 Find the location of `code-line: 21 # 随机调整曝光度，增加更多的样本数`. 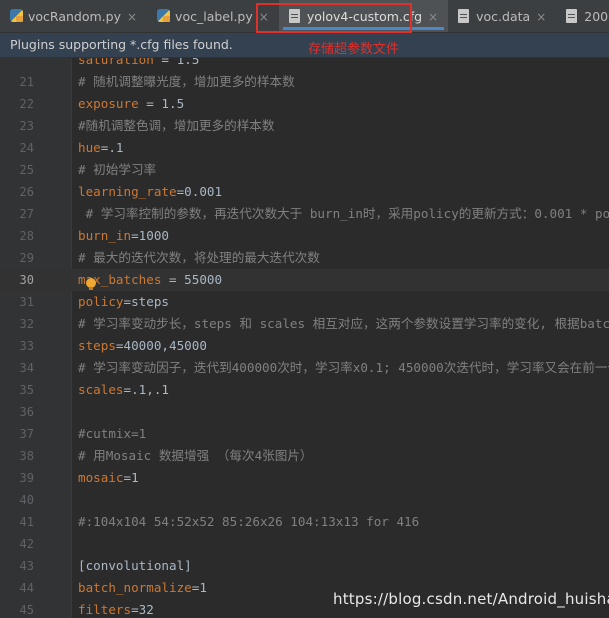

code-line: 21 # 随机调整曝光度，增加更多的样本数 is located at coordinates (304, 82).